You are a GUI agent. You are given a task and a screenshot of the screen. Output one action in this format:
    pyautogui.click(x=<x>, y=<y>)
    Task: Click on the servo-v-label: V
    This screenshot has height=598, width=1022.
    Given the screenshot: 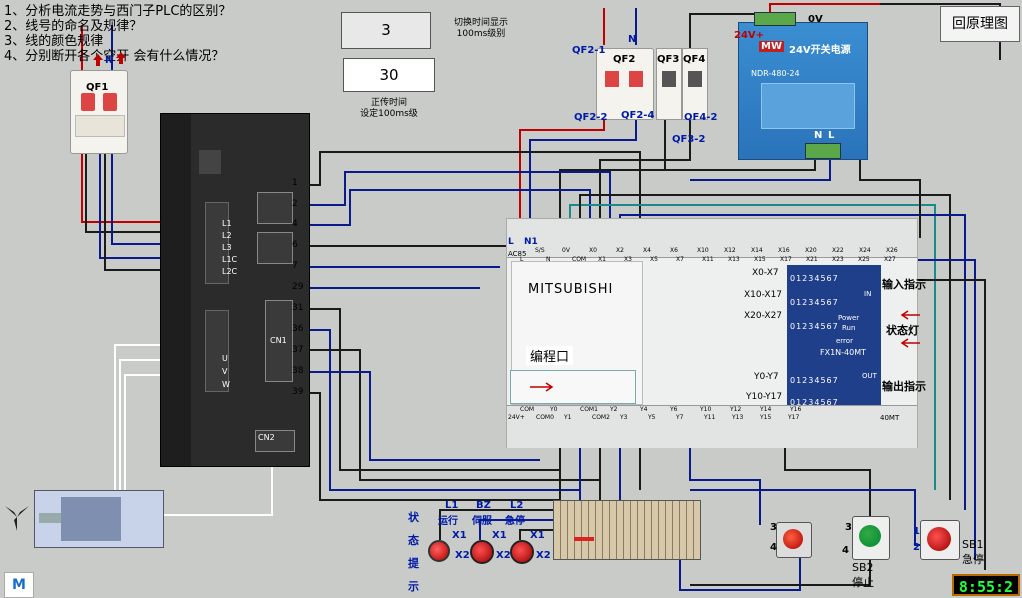 What is the action you would take?
    pyautogui.click(x=225, y=371)
    